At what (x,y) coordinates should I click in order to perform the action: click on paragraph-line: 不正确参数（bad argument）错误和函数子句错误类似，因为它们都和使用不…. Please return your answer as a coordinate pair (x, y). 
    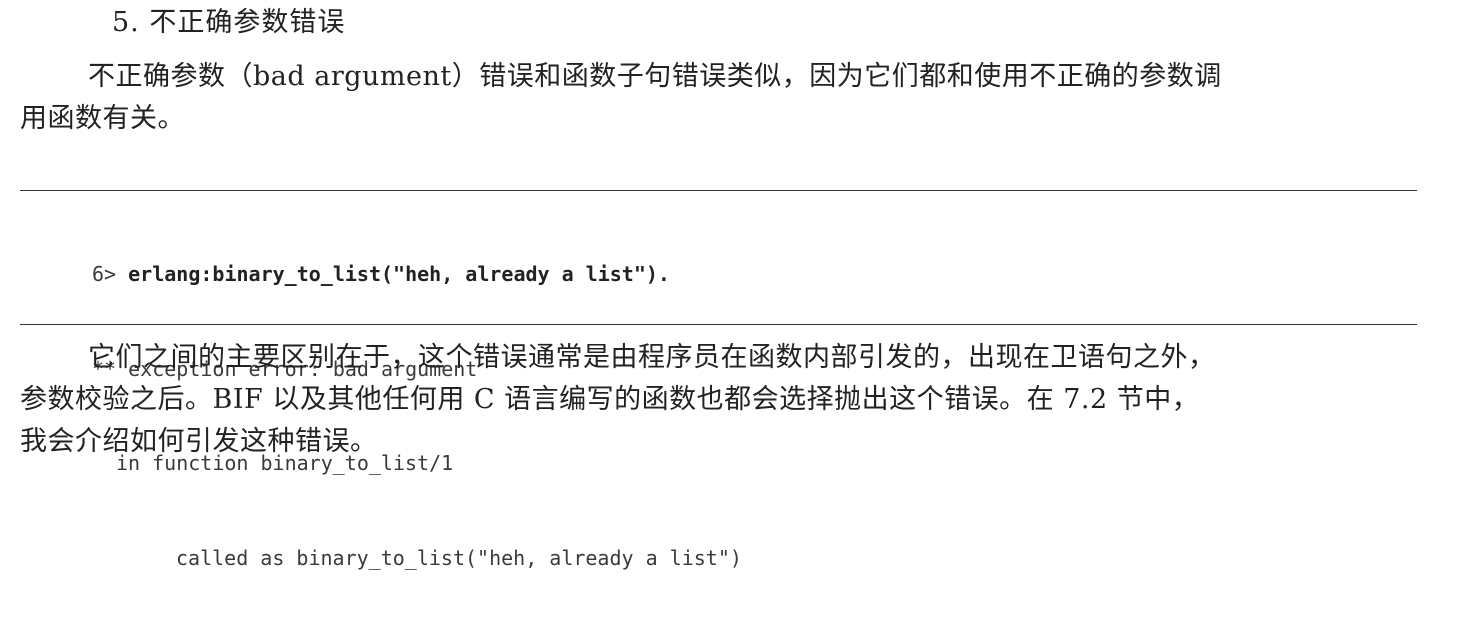
    Looking at the image, I should click on (655, 76).